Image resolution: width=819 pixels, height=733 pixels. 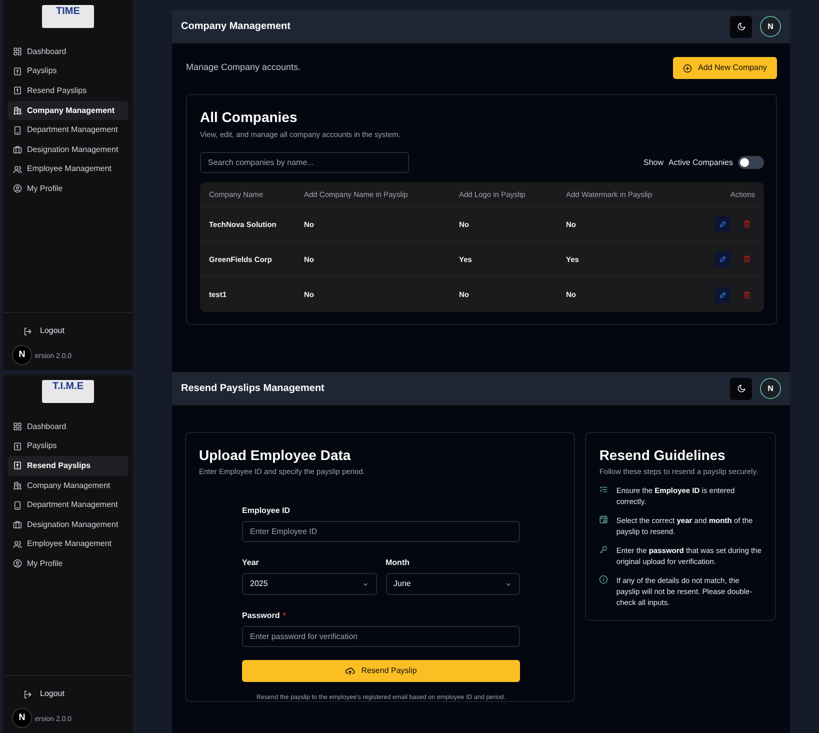 I want to click on key-icon, so click(x=603, y=549).